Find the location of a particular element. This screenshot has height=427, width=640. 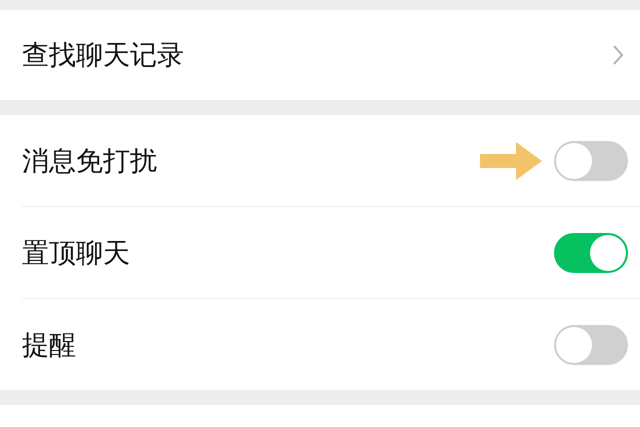

row-label: 置顶聊天 is located at coordinates (76, 253).